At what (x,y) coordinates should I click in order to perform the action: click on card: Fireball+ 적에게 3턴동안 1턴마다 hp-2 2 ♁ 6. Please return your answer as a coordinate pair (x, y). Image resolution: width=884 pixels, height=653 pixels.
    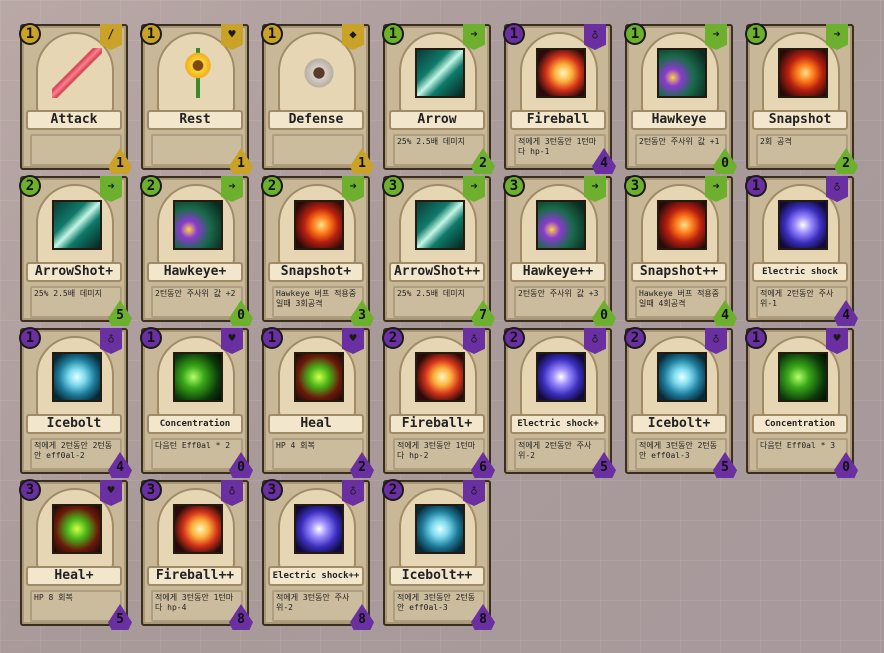
    Looking at the image, I should click on (438, 402).